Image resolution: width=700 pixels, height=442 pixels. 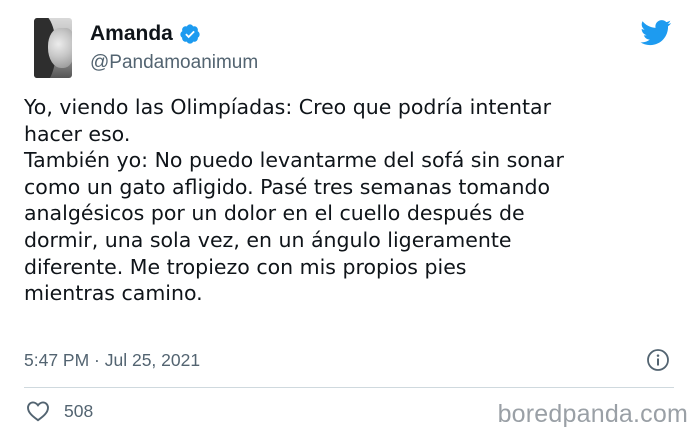 I want to click on user-handle: @Pandamoanimum, so click(x=174, y=63).